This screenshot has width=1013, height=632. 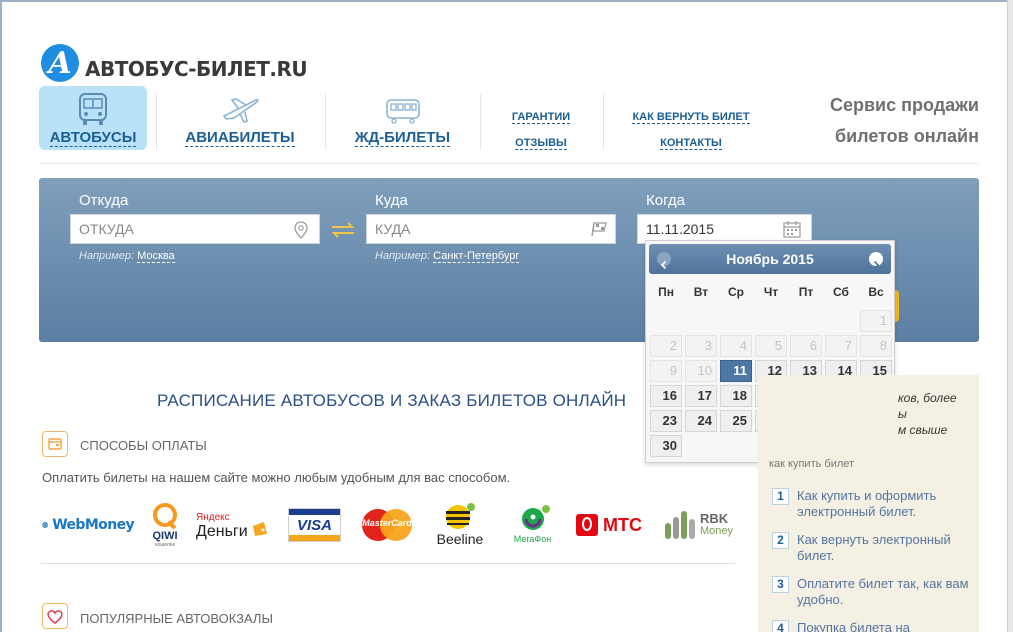 I want to click on mastercard-text: MasterCard, so click(x=387, y=523).